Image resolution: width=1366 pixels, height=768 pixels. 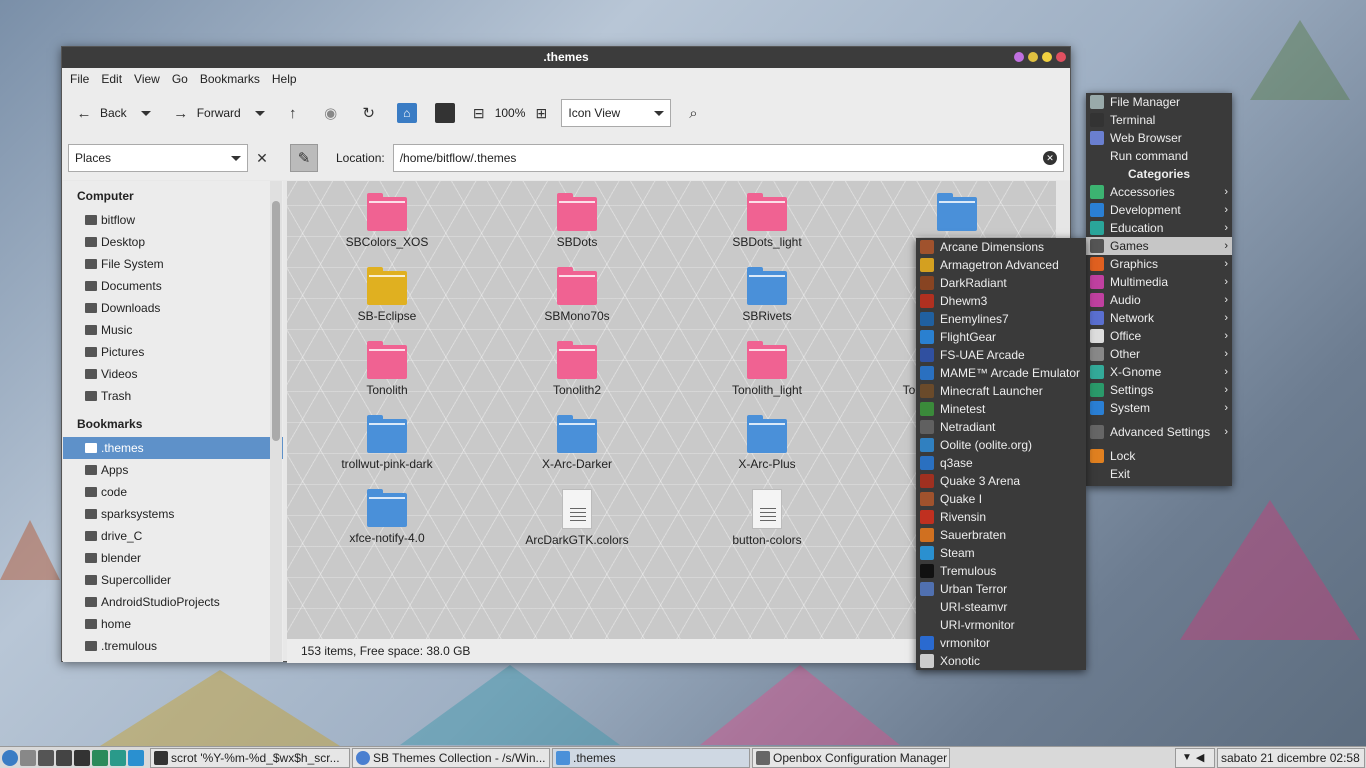 What do you see at coordinates (1001, 337) in the screenshot?
I see `menu-item-flightgear: FlightGear` at bounding box center [1001, 337].